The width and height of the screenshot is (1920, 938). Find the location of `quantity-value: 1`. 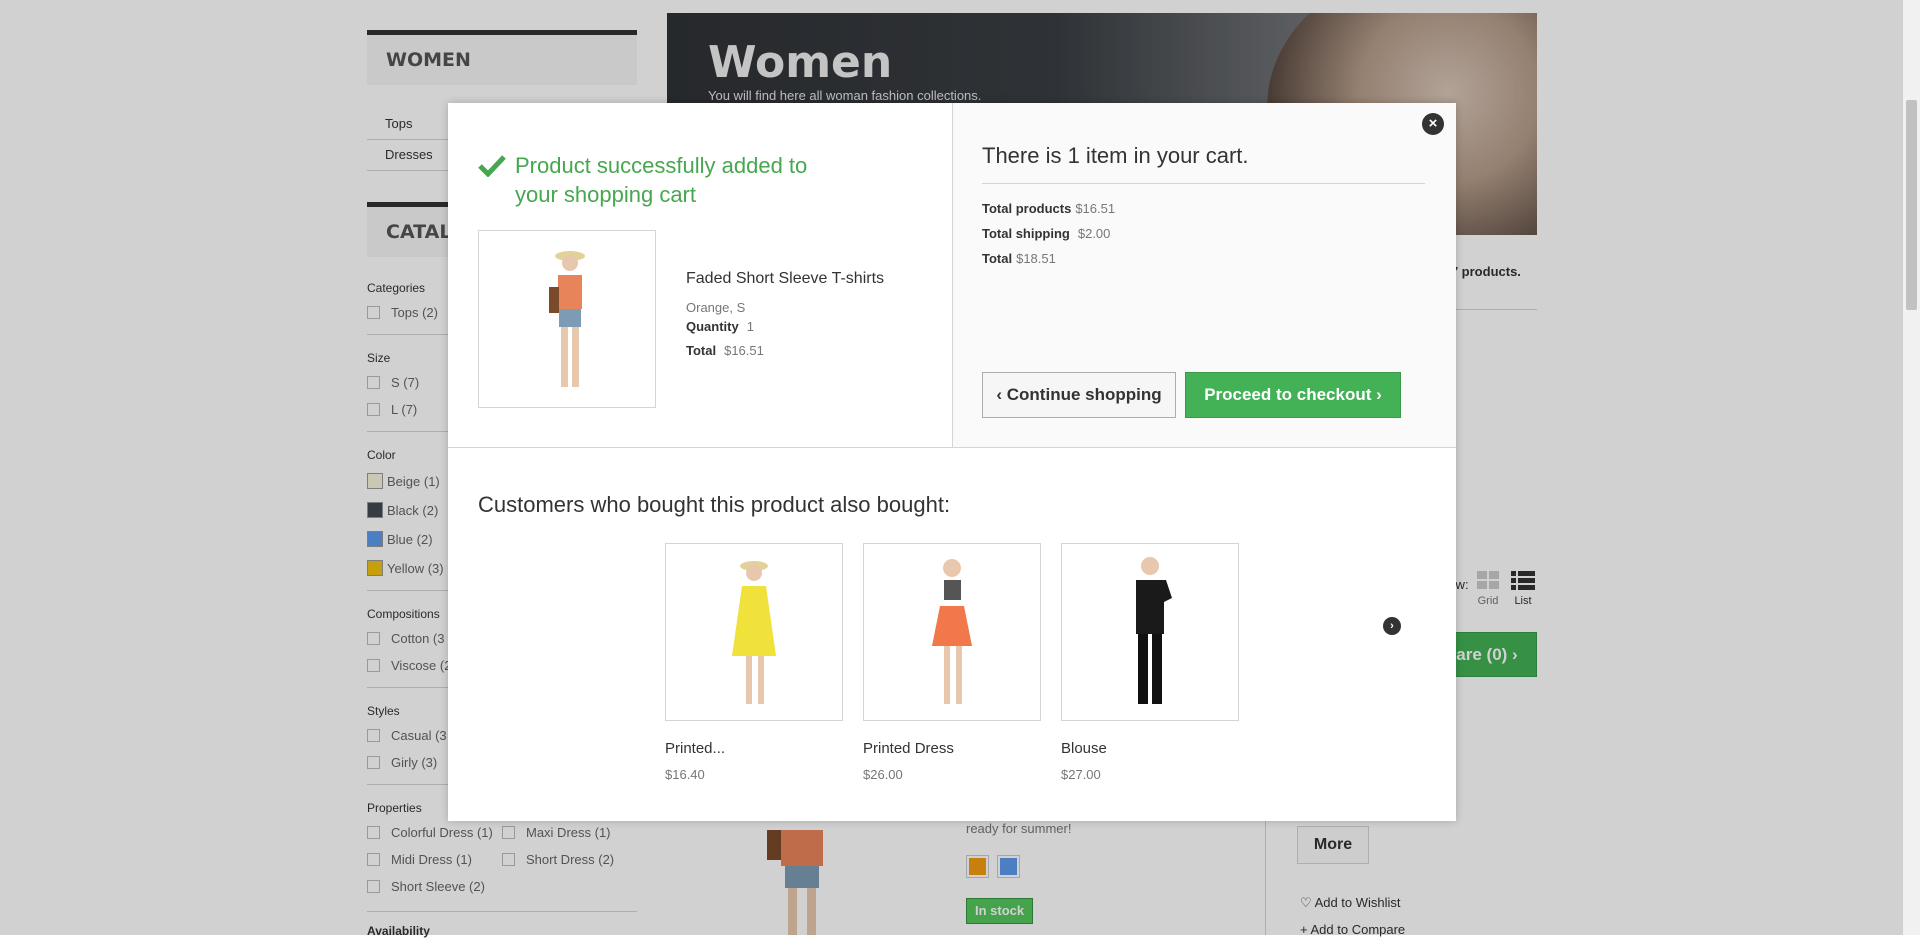

quantity-value: 1 is located at coordinates (750, 326).